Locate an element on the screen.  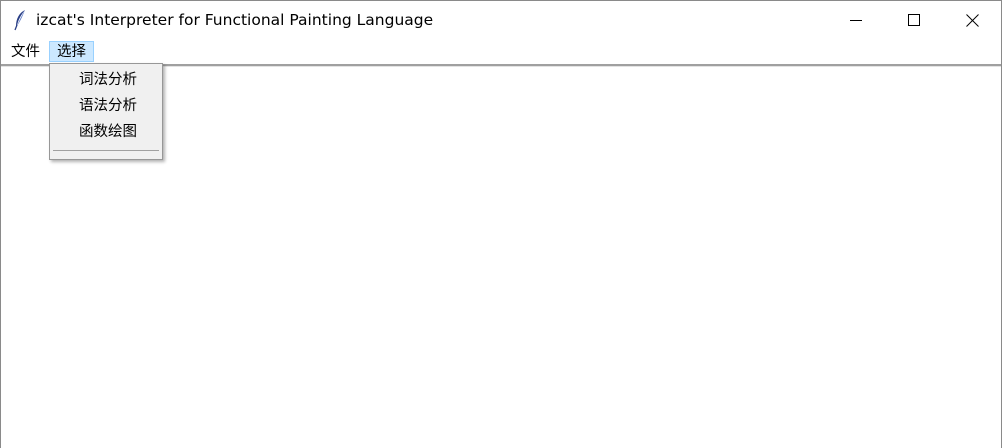
close-button is located at coordinates (972, 20).